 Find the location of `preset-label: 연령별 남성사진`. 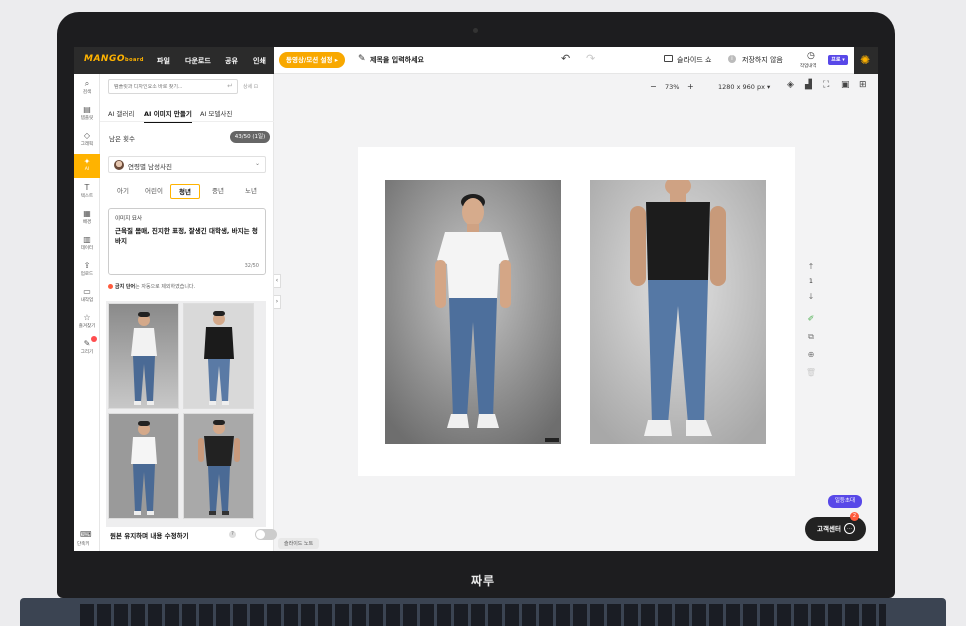

preset-label: 연령별 남성사진 is located at coordinates (150, 167).